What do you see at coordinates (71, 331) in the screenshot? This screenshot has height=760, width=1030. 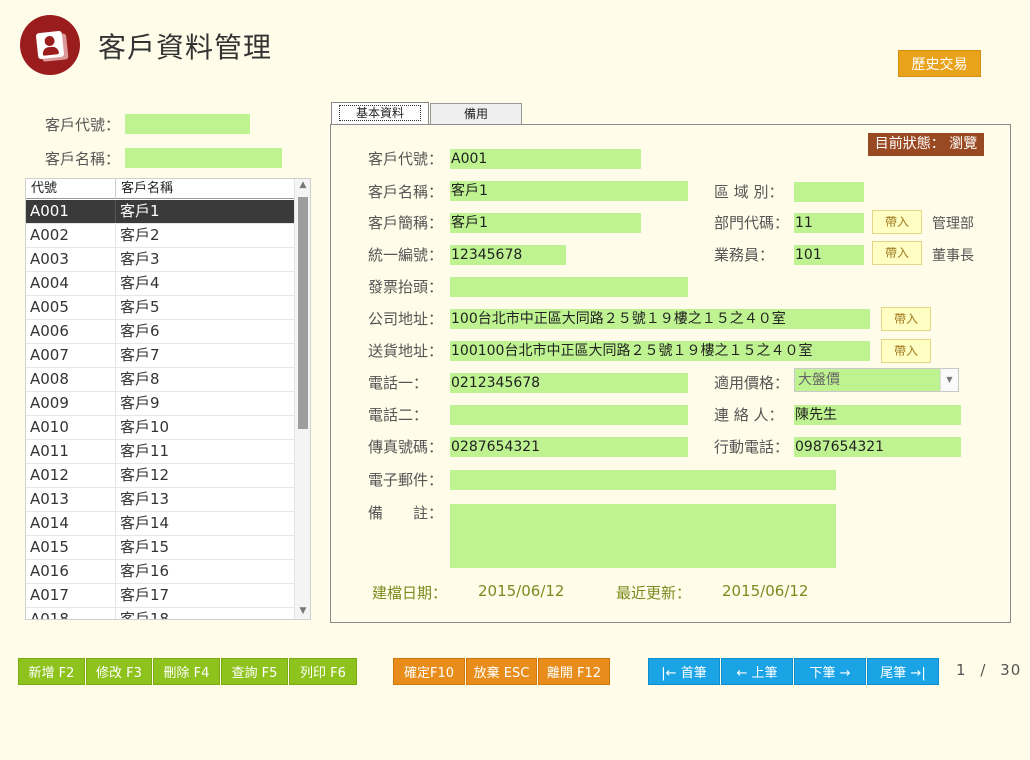 I see `cell-code: A006` at bounding box center [71, 331].